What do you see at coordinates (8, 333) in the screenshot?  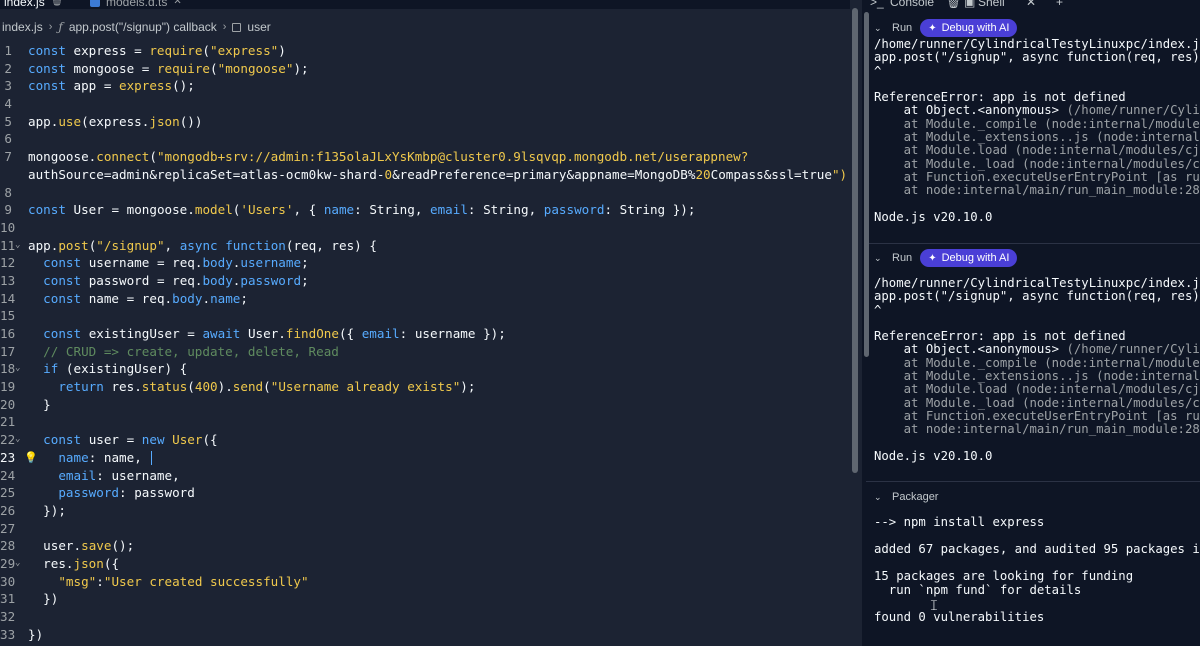 I see `line-number: 16` at bounding box center [8, 333].